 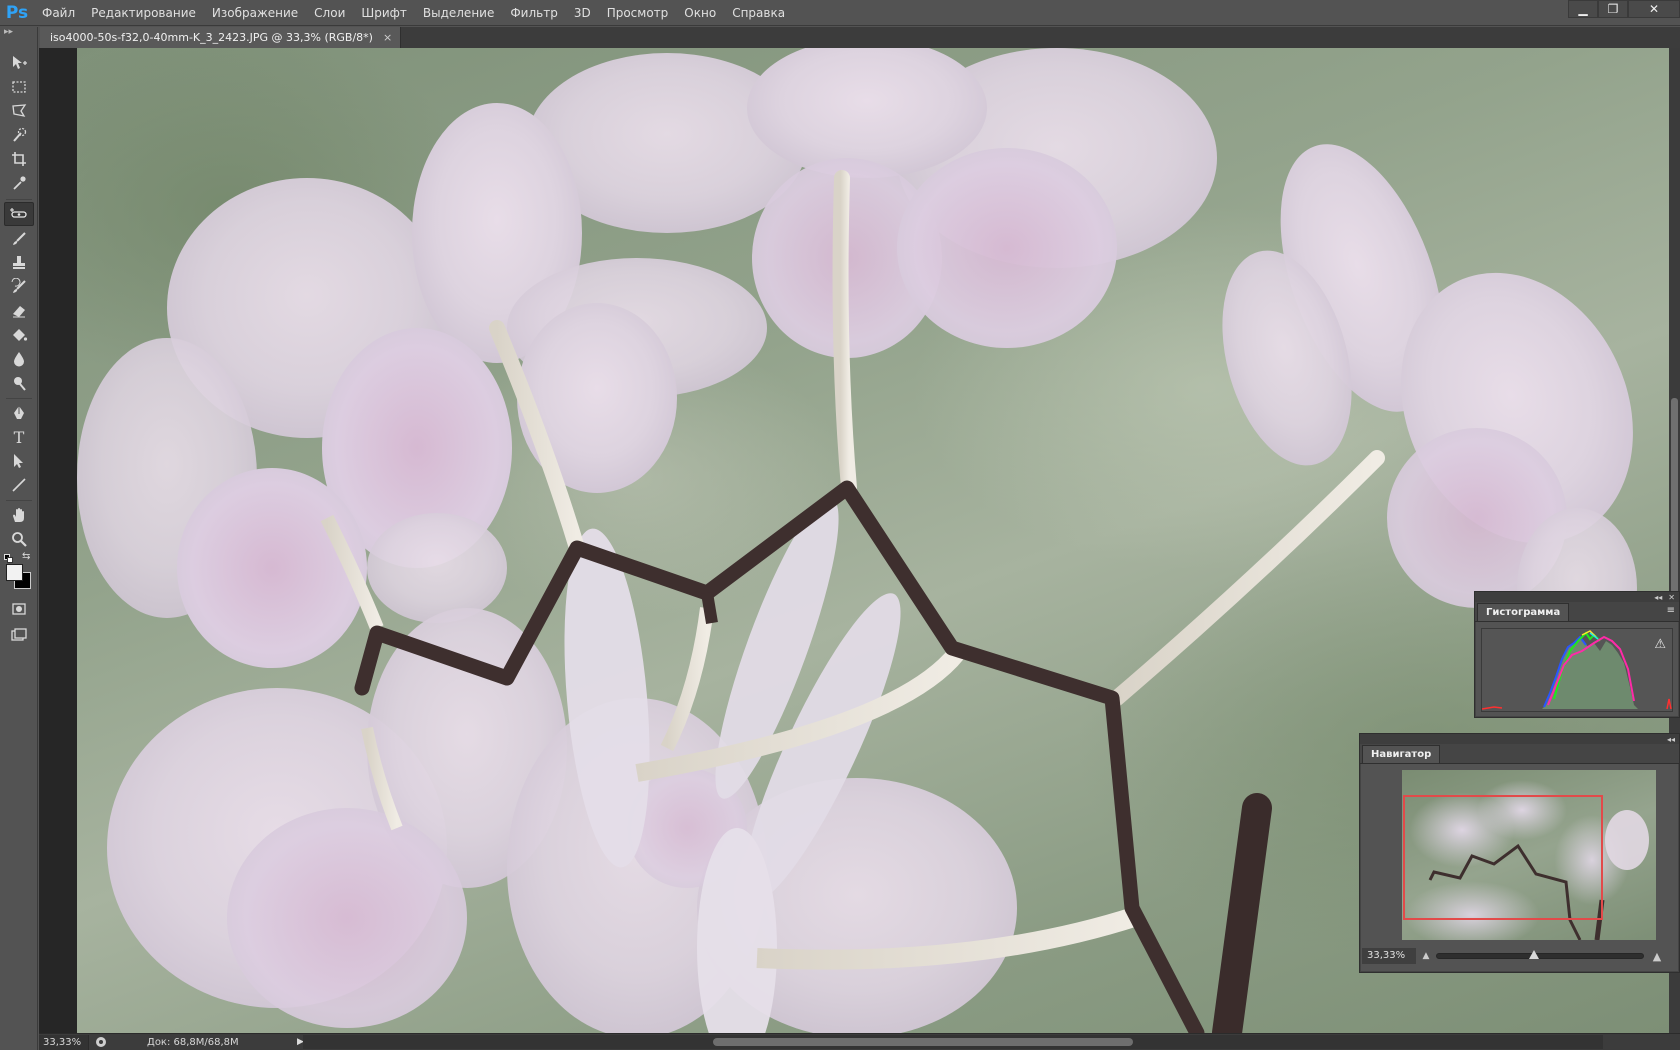 I want to click on move-icon, so click(x=20, y=62).